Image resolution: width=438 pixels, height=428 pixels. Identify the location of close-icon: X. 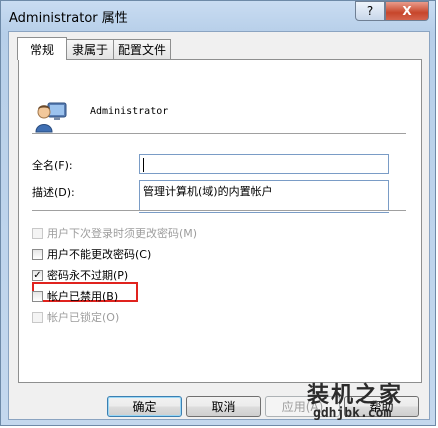
(407, 11).